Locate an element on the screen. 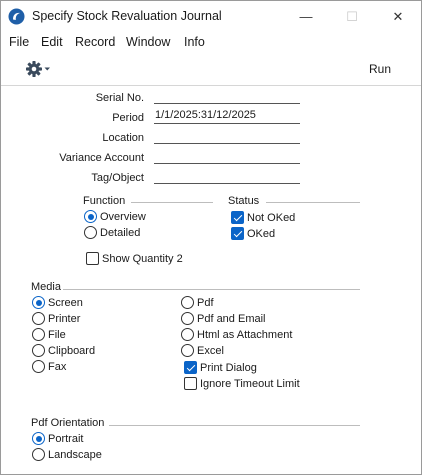  period-field: 1/1/2025:31/12/2025 is located at coordinates (227, 116).